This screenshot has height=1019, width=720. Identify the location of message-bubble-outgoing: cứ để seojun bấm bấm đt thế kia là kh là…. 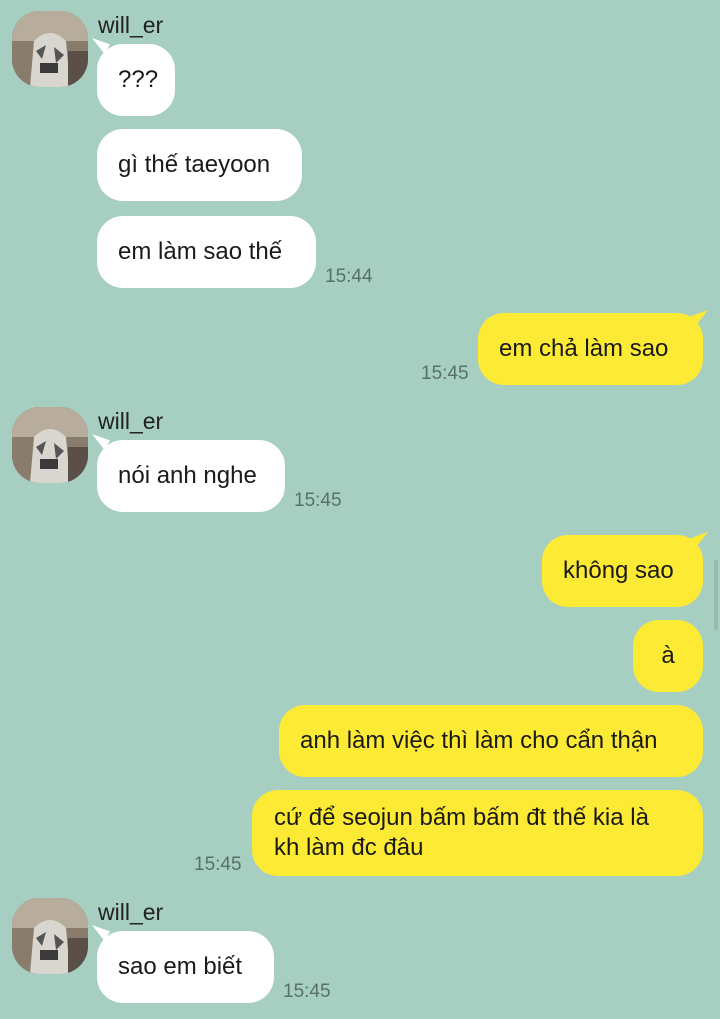
(477, 833).